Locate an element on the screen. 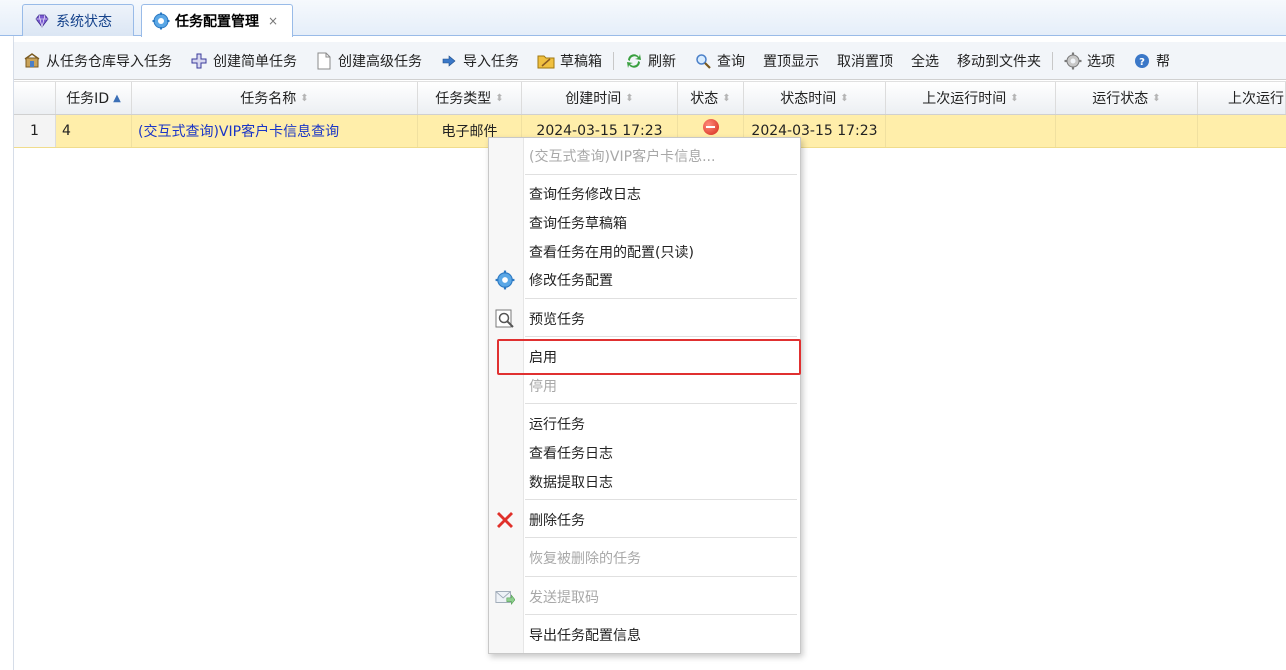 The image size is (1286, 670). column-header-name: 任务名称 ⬍ is located at coordinates (275, 98).